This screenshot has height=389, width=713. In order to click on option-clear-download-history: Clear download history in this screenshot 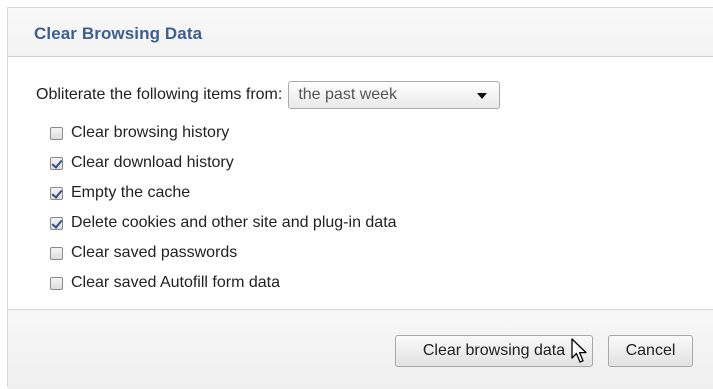, I will do `click(223, 163)`.